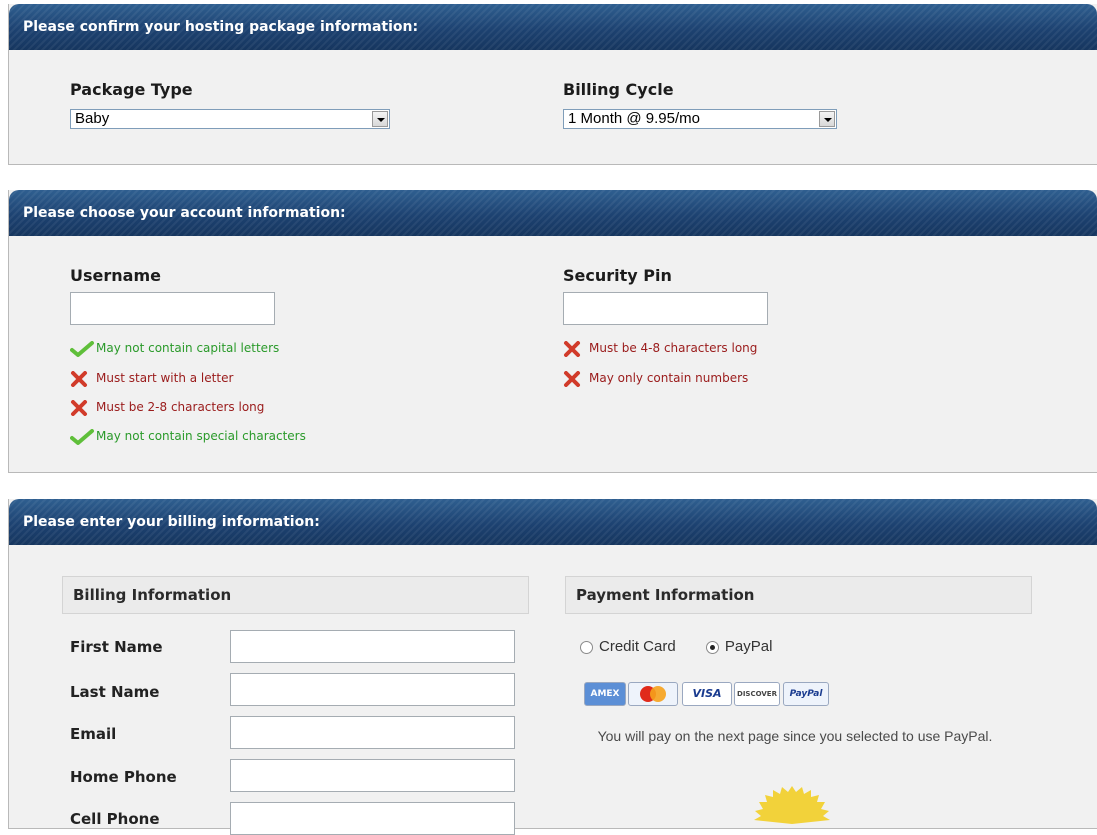 The height and width of the screenshot is (835, 1097). I want to click on mastercard-icon, so click(653, 694).